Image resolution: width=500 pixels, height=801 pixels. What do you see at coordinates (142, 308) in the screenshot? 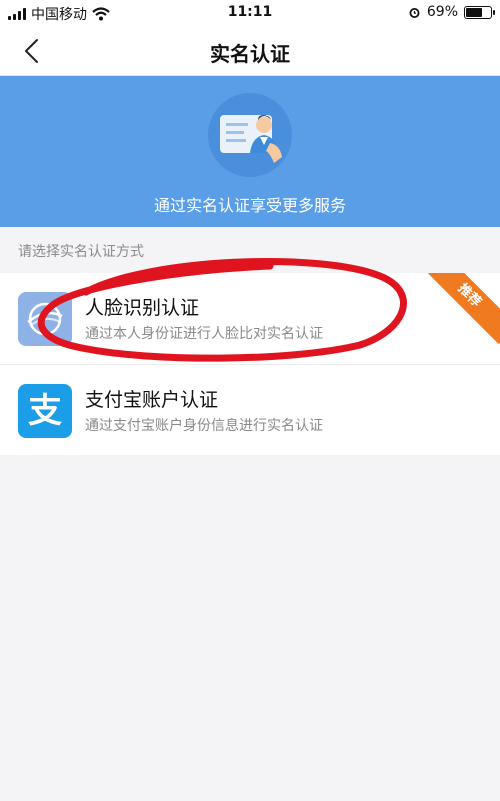
I see `method-title: 人脸识别认证` at bounding box center [142, 308].